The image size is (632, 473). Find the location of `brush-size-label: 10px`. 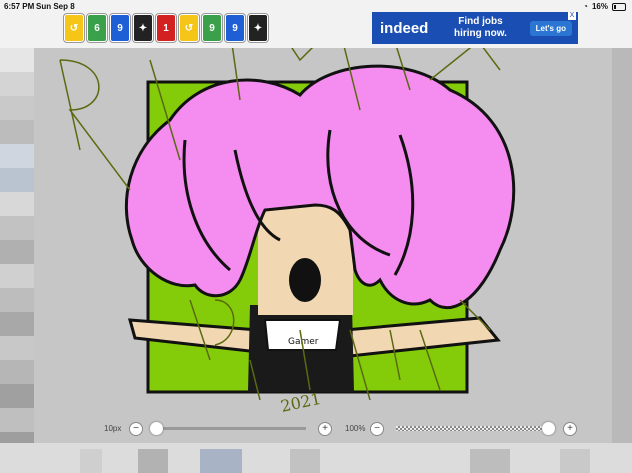

brush-size-label: 10px is located at coordinates (113, 428).